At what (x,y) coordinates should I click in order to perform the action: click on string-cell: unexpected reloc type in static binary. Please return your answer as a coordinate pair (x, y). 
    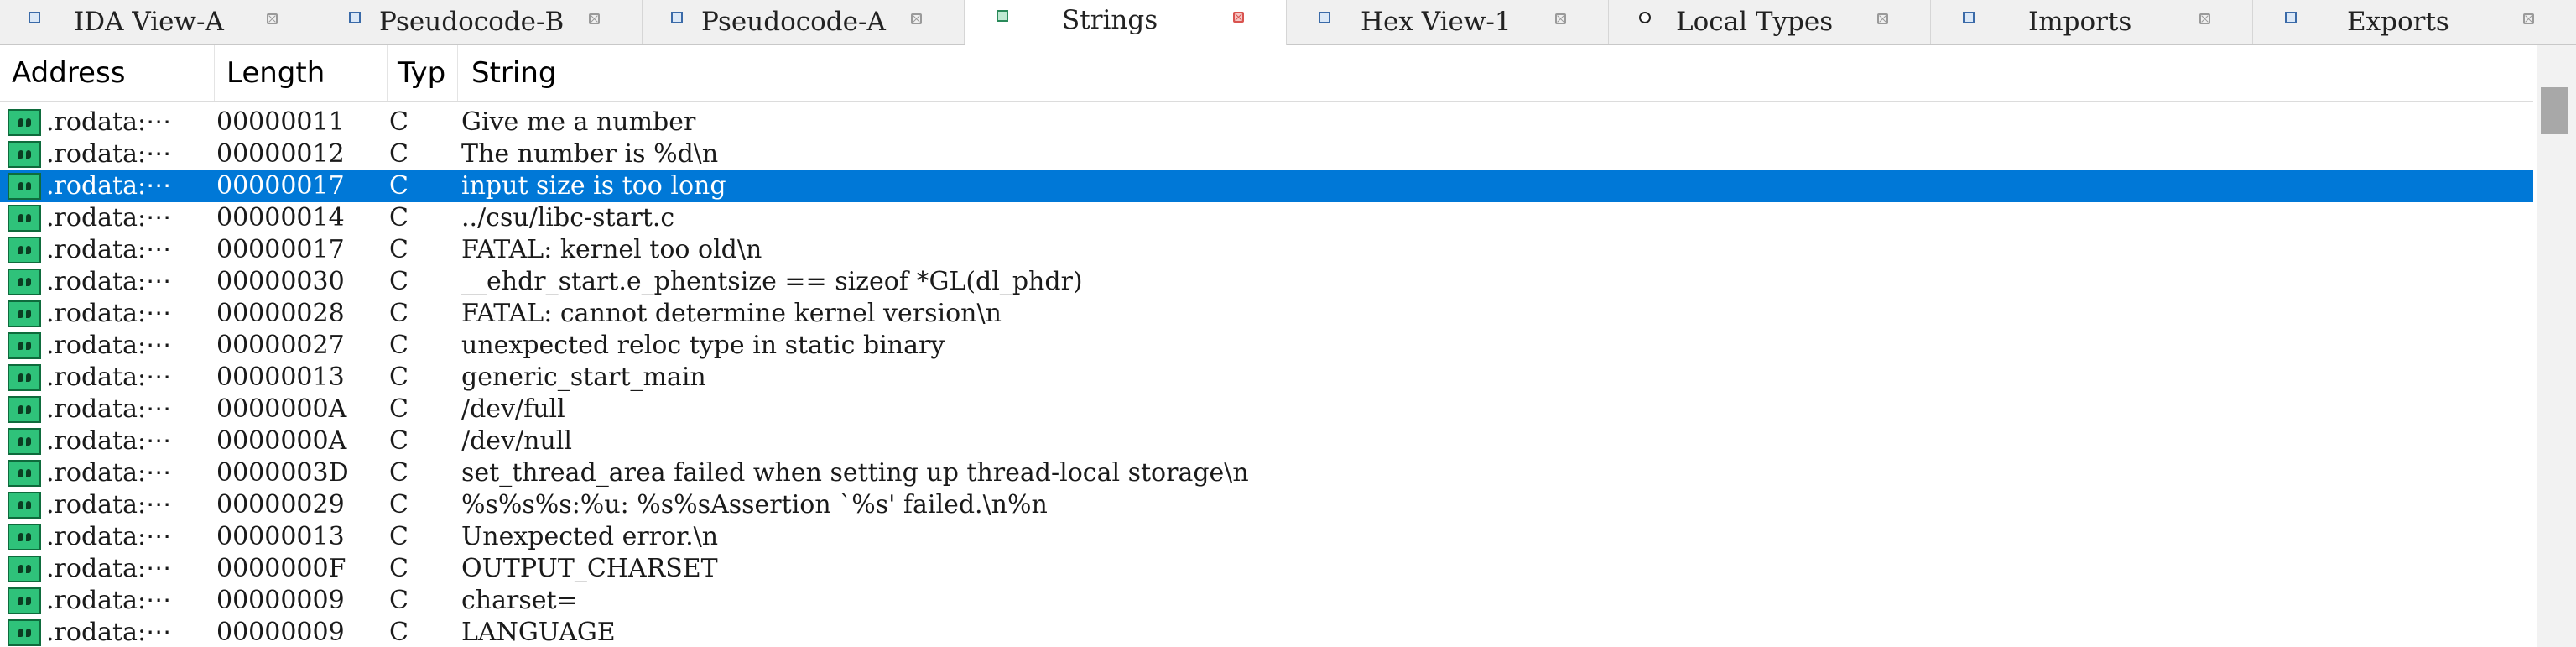
    Looking at the image, I should click on (703, 345).